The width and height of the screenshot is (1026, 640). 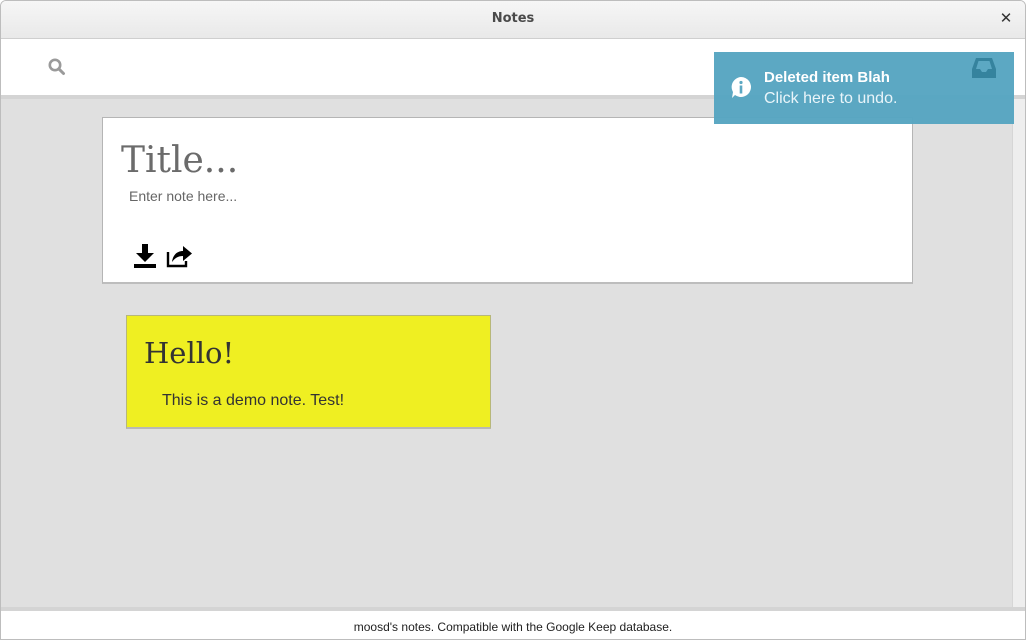 What do you see at coordinates (308, 372) in the screenshot?
I see `note-card: Hello! This is a demo note. Test!` at bounding box center [308, 372].